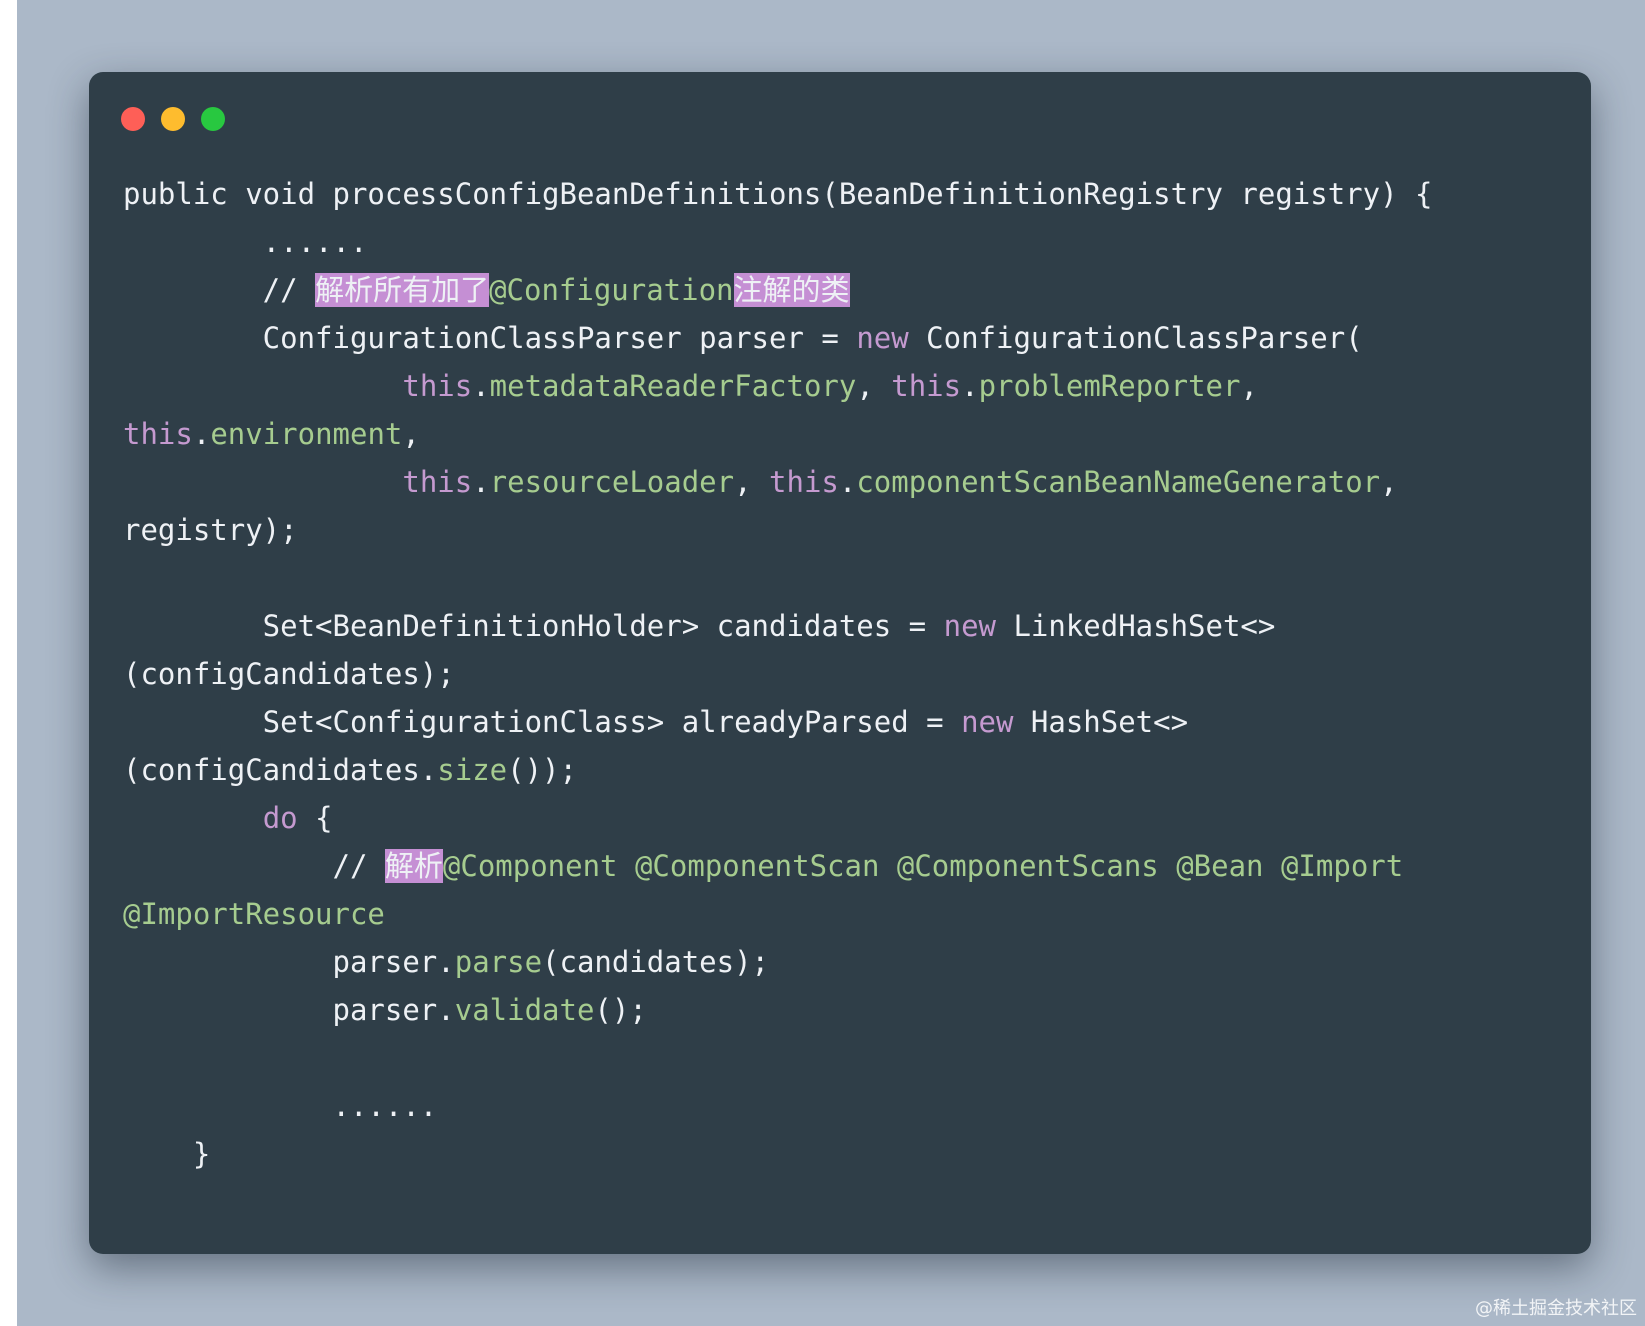 Image resolution: width=1645 pixels, height=1326 pixels. What do you see at coordinates (306, 434) in the screenshot?
I see `field-name: environment` at bounding box center [306, 434].